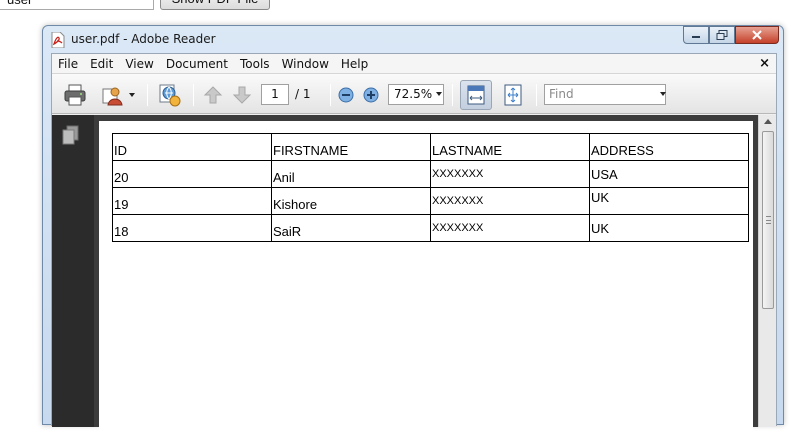 The image size is (800, 431). I want to click on find-dropdown-arrow, so click(663, 94).